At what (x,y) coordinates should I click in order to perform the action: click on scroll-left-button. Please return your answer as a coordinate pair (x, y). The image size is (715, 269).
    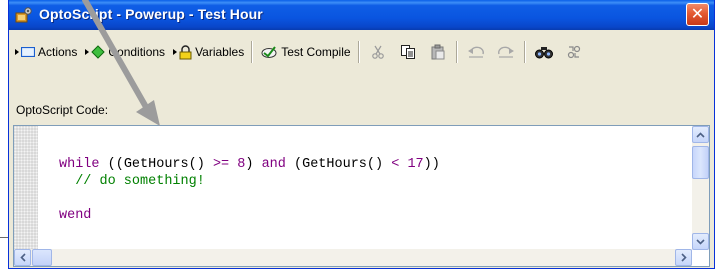
    Looking at the image, I should click on (22, 257).